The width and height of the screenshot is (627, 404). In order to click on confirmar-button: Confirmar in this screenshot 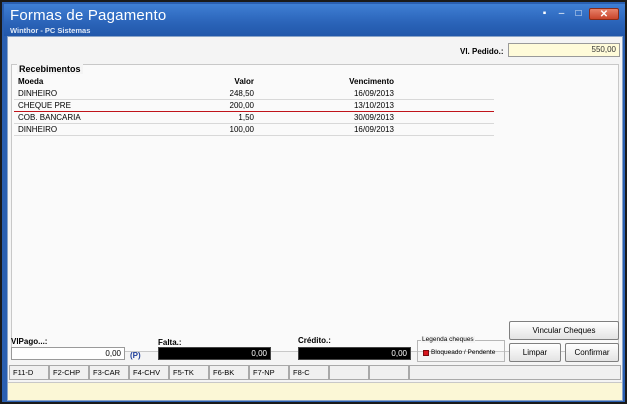, I will do `click(592, 352)`.